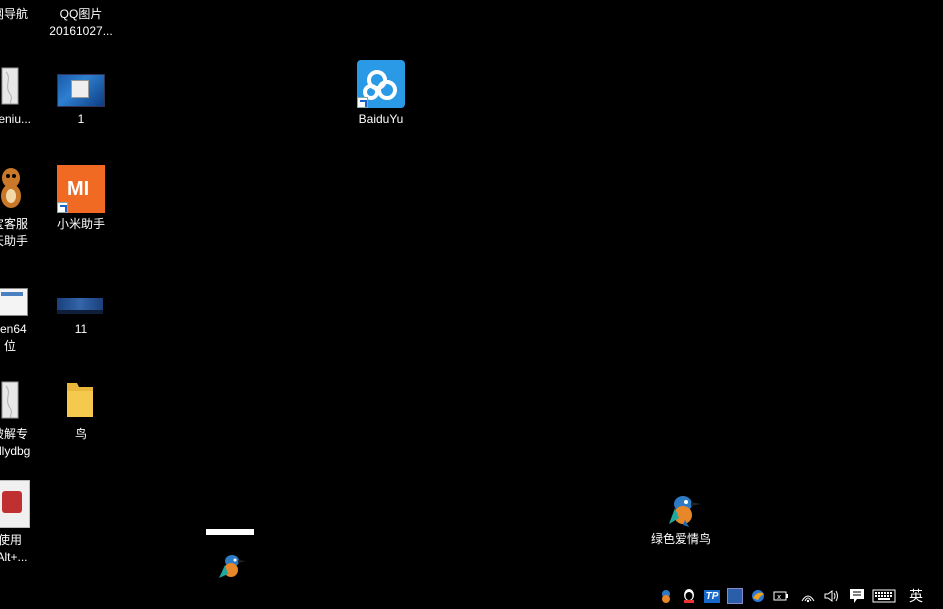 Image resolution: width=943 pixels, height=609 pixels. I want to click on app-tool-icon, so click(15, 504).